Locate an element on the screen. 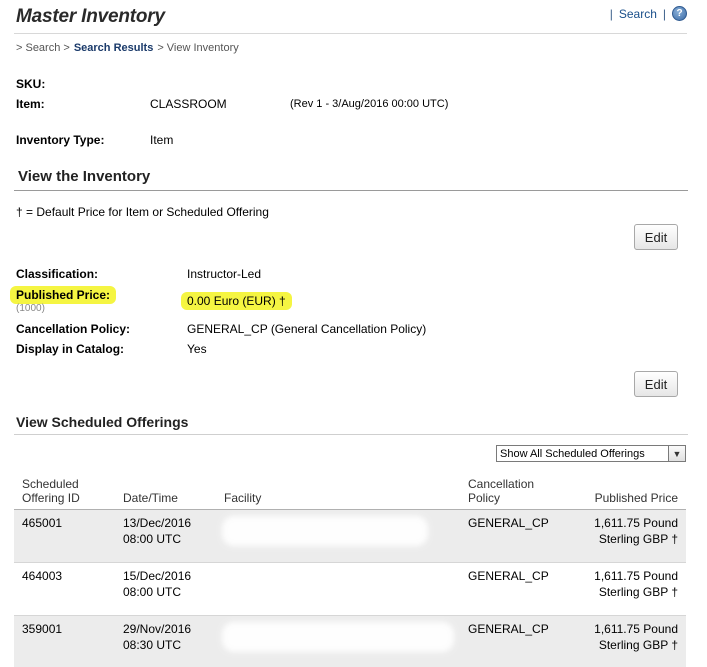 The image size is (707, 667). offering-id: 465001 is located at coordinates (42, 523).